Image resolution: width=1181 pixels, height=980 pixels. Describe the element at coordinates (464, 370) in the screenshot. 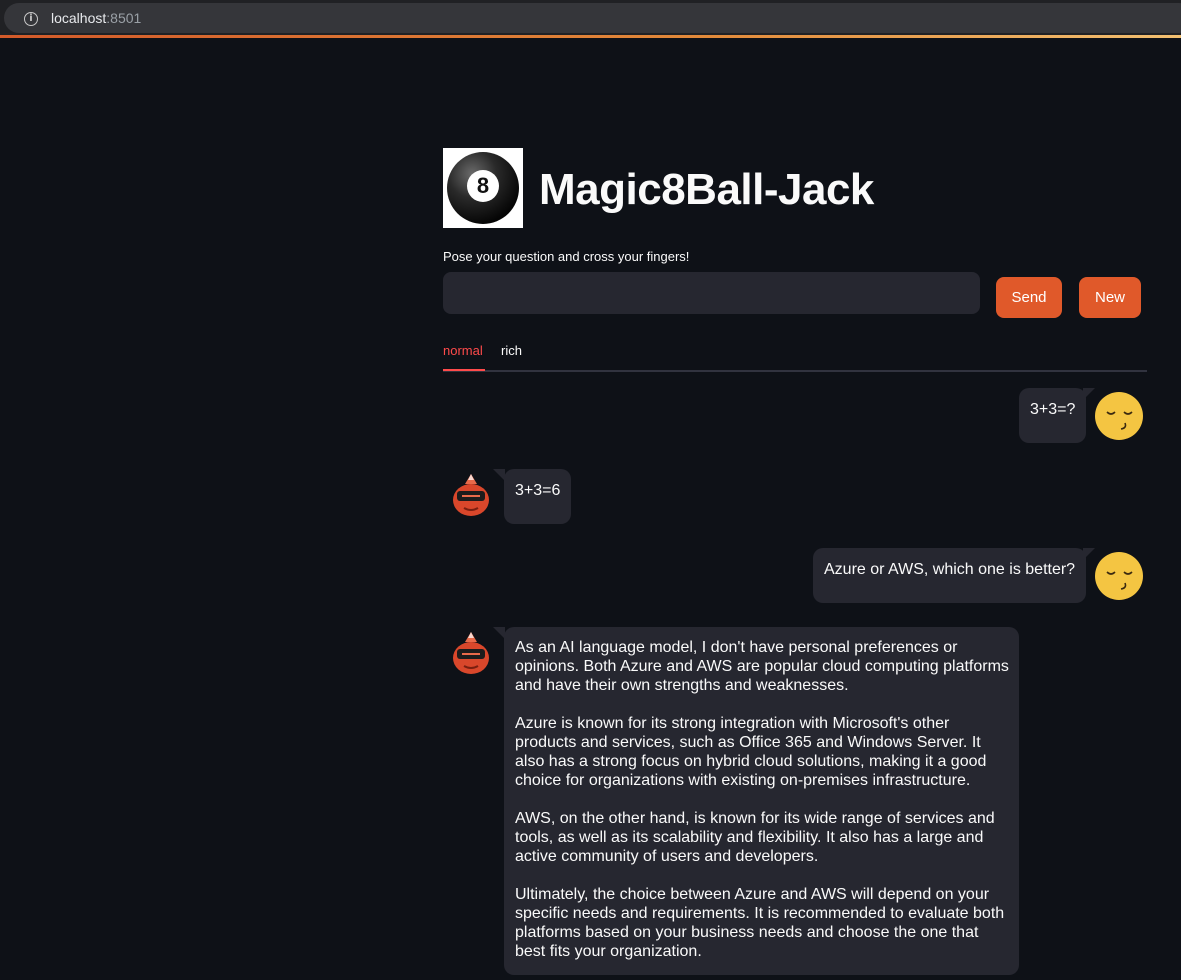

I see `active-tab-indicator` at that location.